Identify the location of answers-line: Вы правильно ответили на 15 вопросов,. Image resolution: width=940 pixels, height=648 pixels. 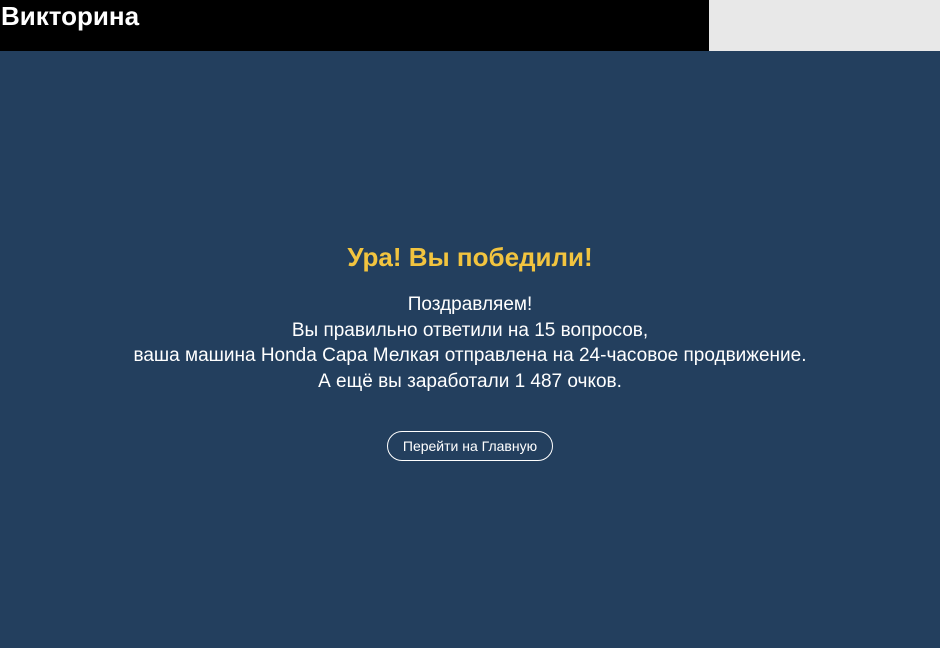
(470, 330).